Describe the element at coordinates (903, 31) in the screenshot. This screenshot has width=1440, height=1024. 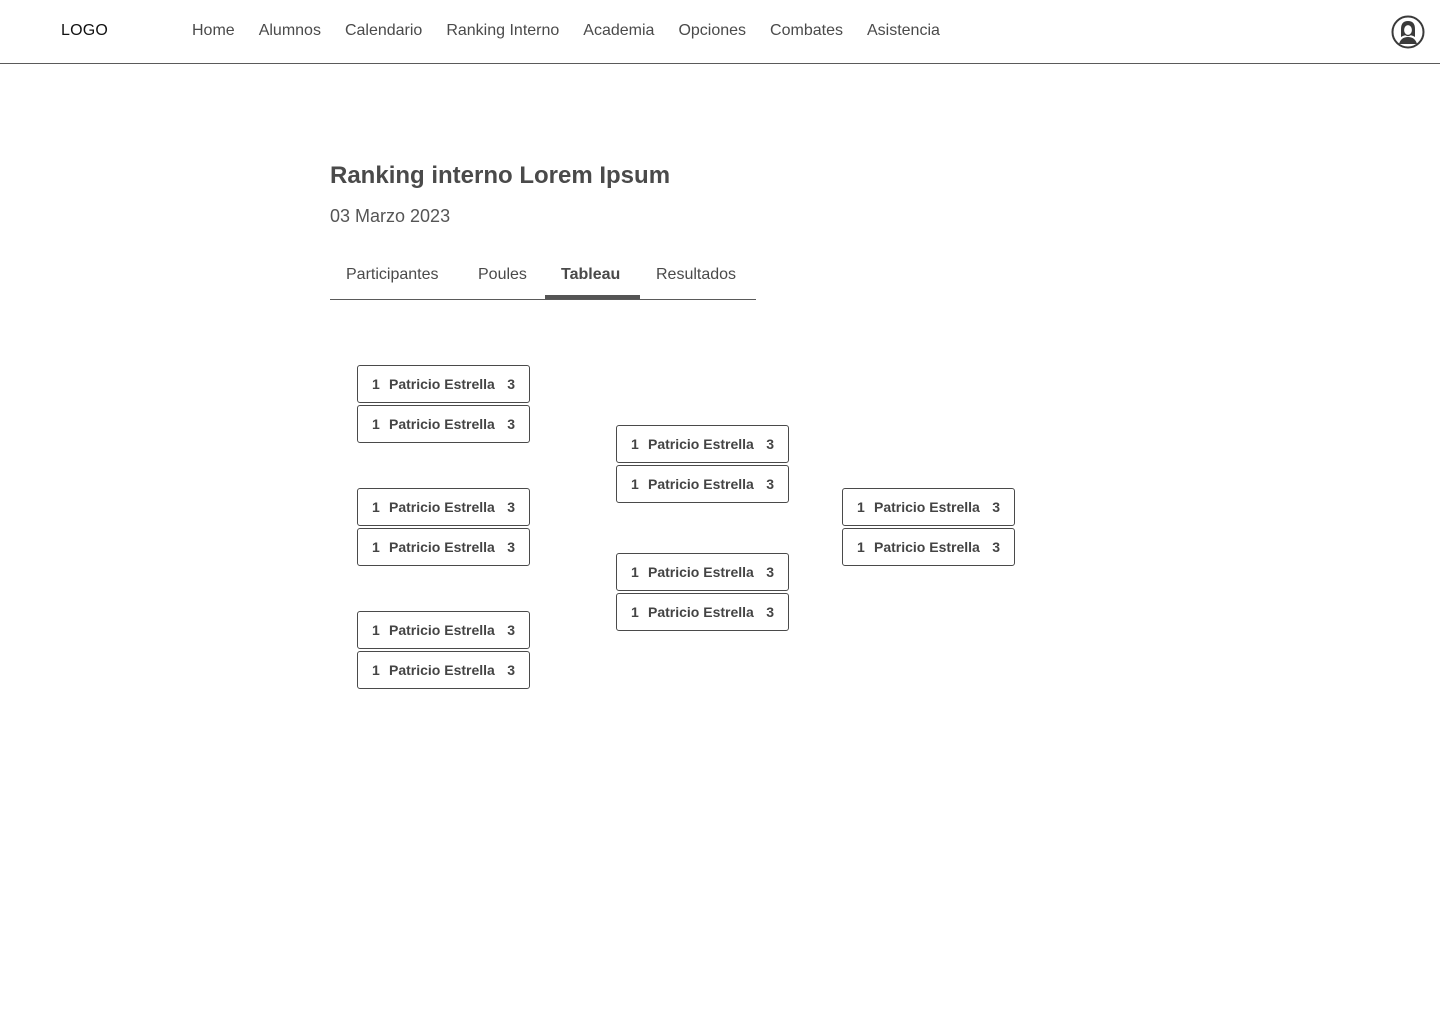
I see `nav-item-asistencia: Asistencia` at that location.